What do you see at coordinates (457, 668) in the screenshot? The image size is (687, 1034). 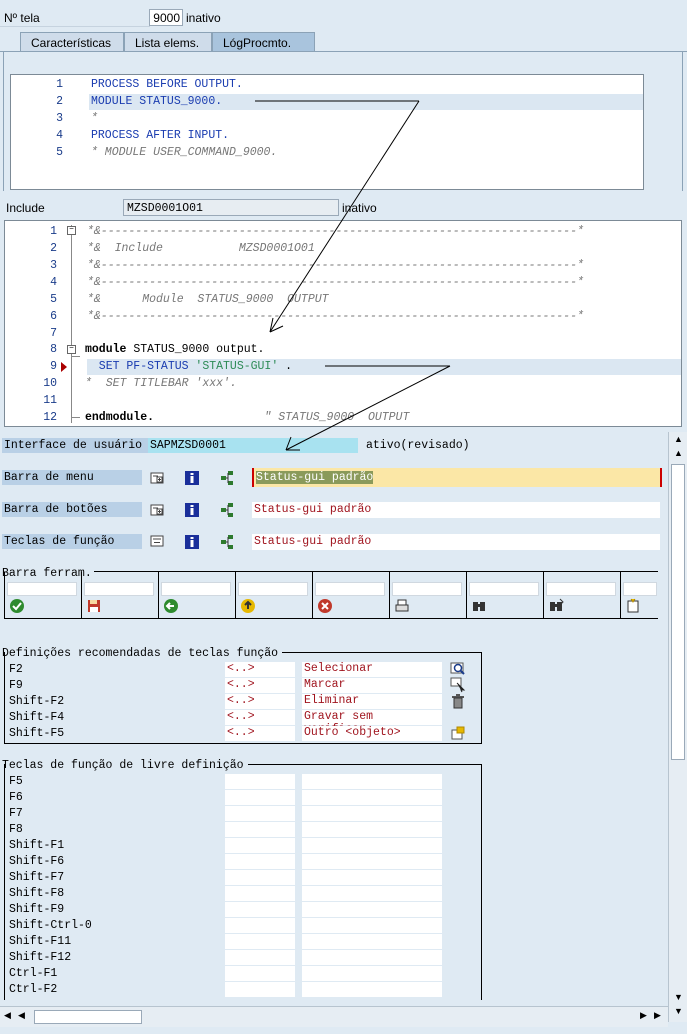 I see `select-icon` at bounding box center [457, 668].